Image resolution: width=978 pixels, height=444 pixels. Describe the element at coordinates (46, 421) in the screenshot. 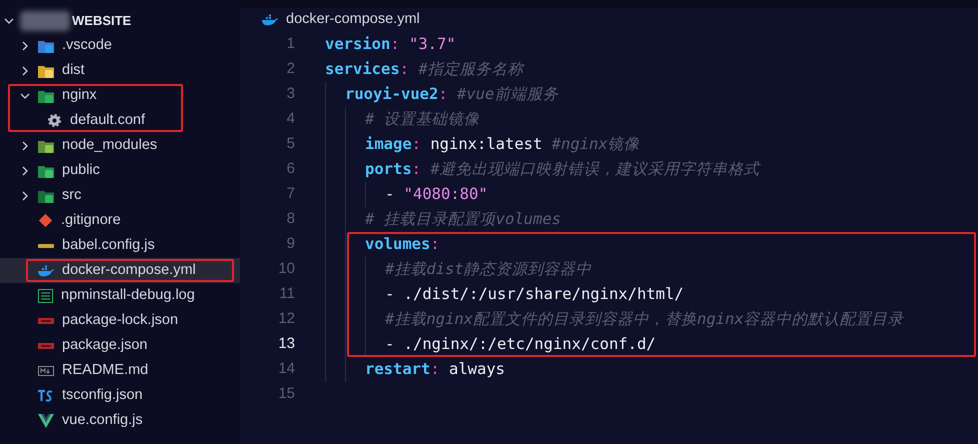

I see `vue-logo-icon` at that location.